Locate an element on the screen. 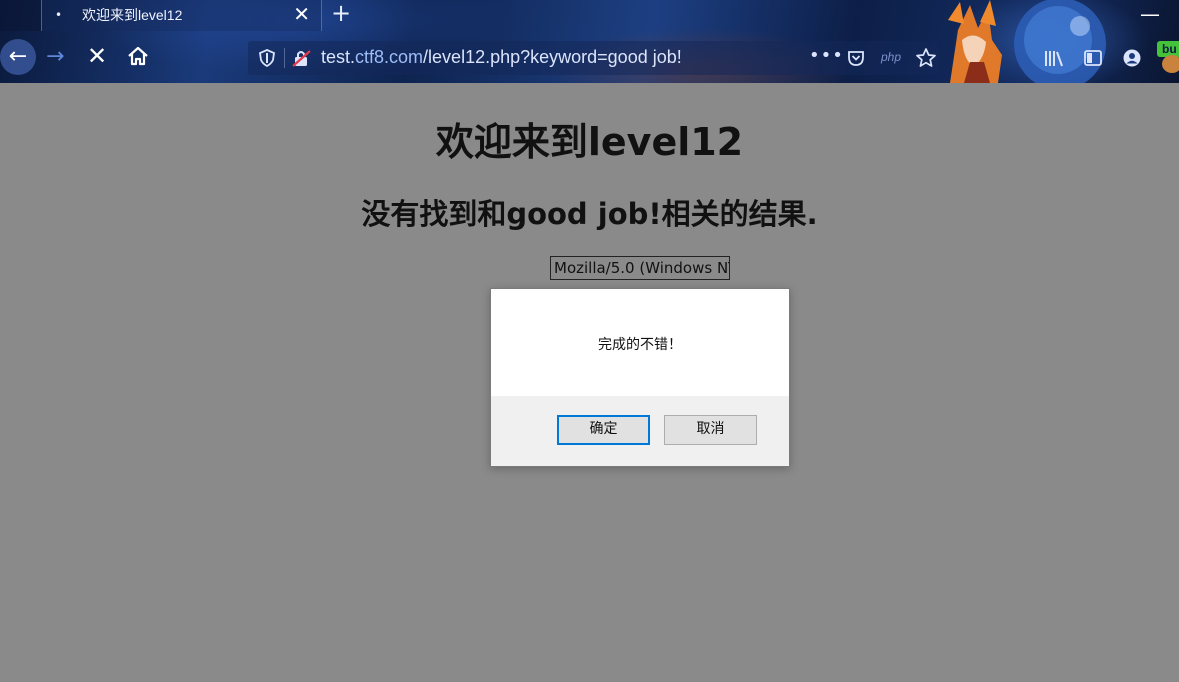  forward-button: → is located at coordinates (55, 57).